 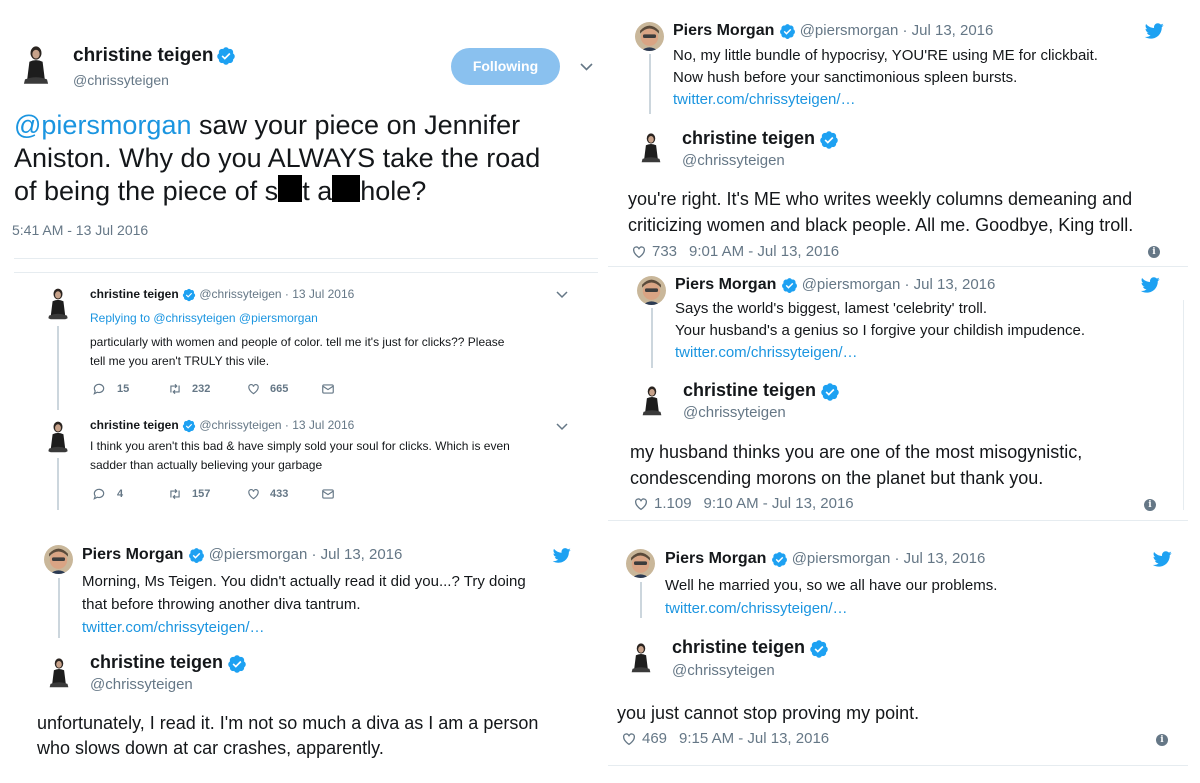 I want to click on tweet-timestamp: 9:10 AM - Jul 13, 2016, so click(x=779, y=503).